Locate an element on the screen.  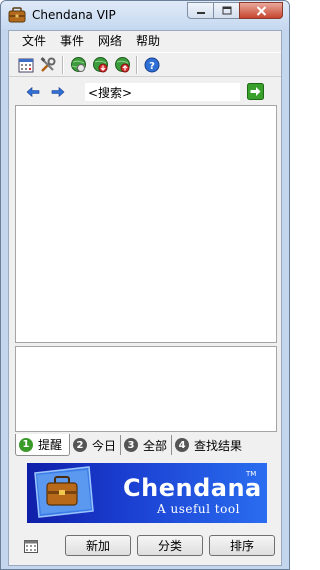
maximize-icon is located at coordinates (226, 10).